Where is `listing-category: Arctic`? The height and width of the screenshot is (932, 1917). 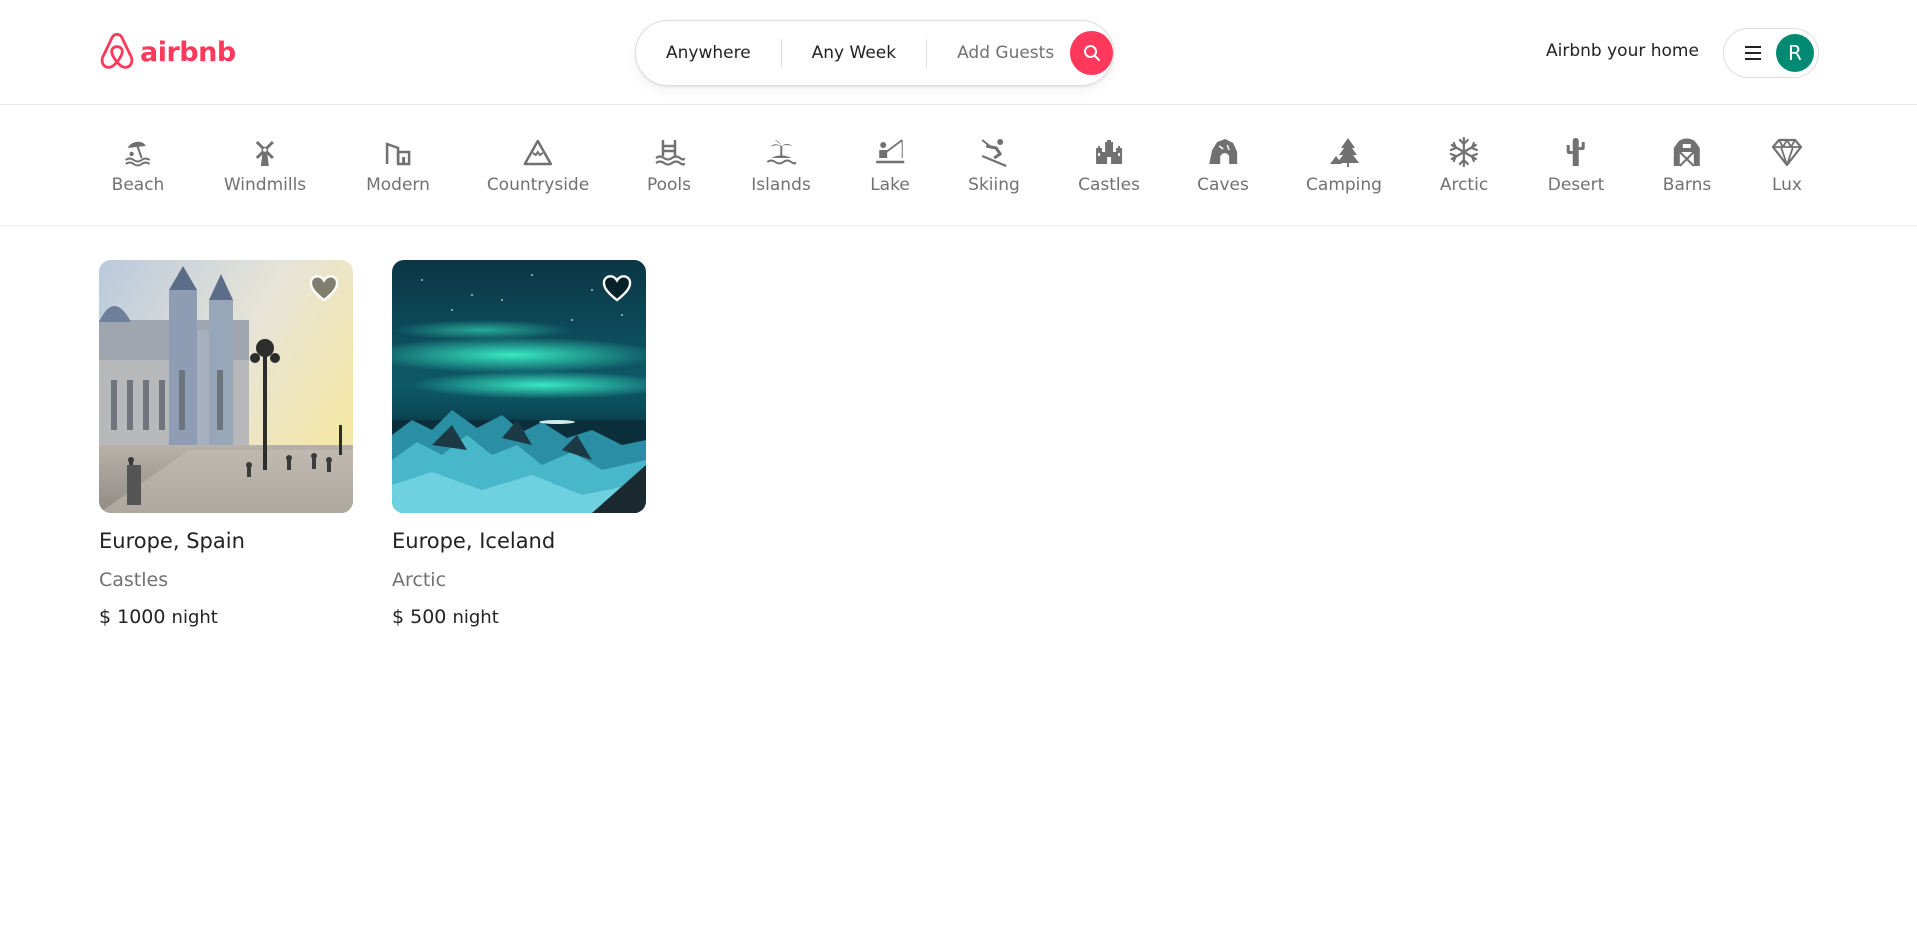 listing-category: Arctic is located at coordinates (419, 580).